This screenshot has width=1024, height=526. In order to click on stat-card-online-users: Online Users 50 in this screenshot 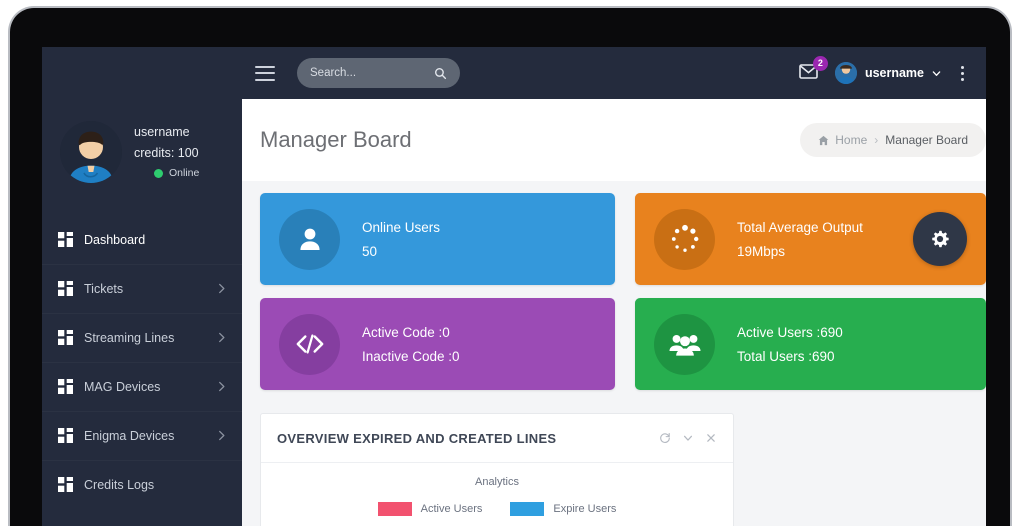, I will do `click(437, 239)`.